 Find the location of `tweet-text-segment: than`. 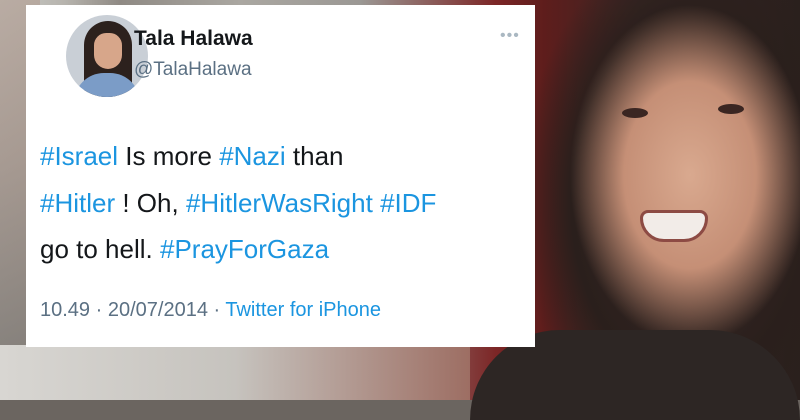

tweet-text-segment: than is located at coordinates (314, 156).